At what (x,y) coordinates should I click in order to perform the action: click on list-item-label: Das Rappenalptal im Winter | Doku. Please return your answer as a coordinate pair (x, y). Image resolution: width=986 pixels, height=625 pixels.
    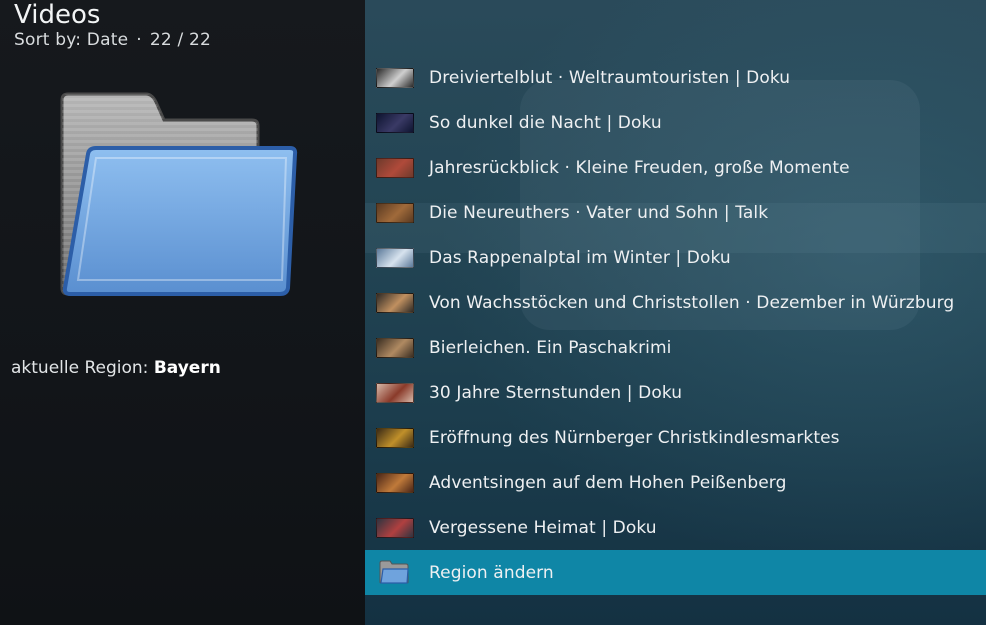
    Looking at the image, I should click on (580, 257).